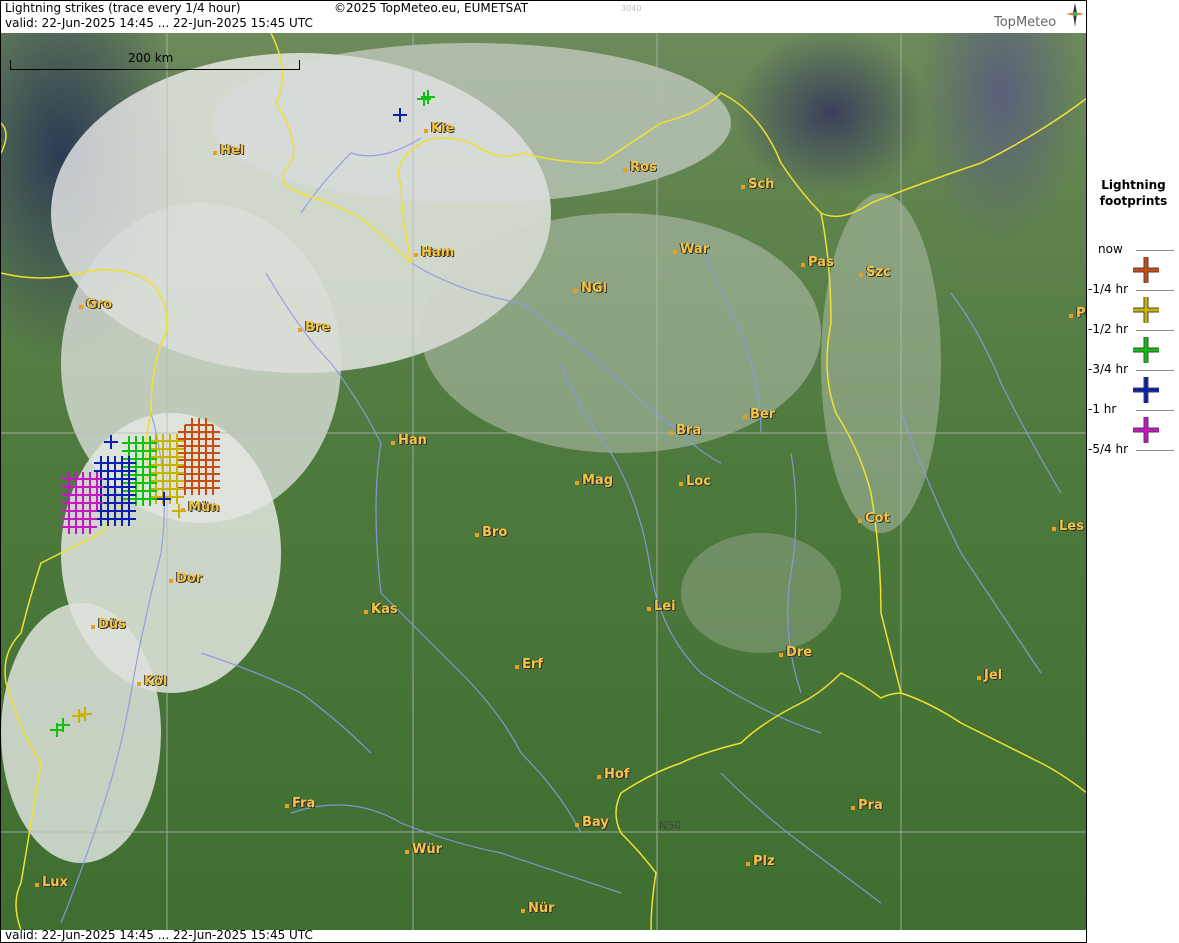 This screenshot has height=943, width=1179. Describe the element at coordinates (123, 8) in the screenshot. I see `map-title: Lightning strikes (trace every 1/4 hour)` at that location.